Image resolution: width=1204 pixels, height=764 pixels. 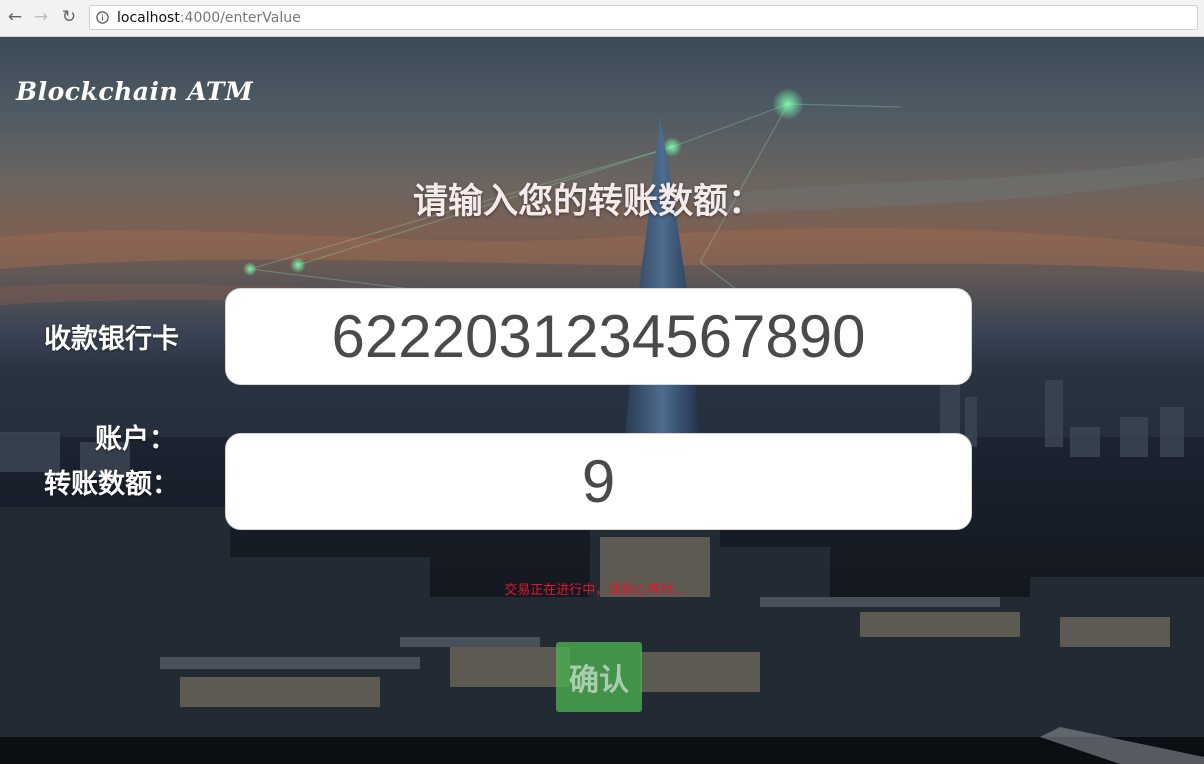 What do you see at coordinates (135, 439) in the screenshot?
I see `account-label: 账户：` at bounding box center [135, 439].